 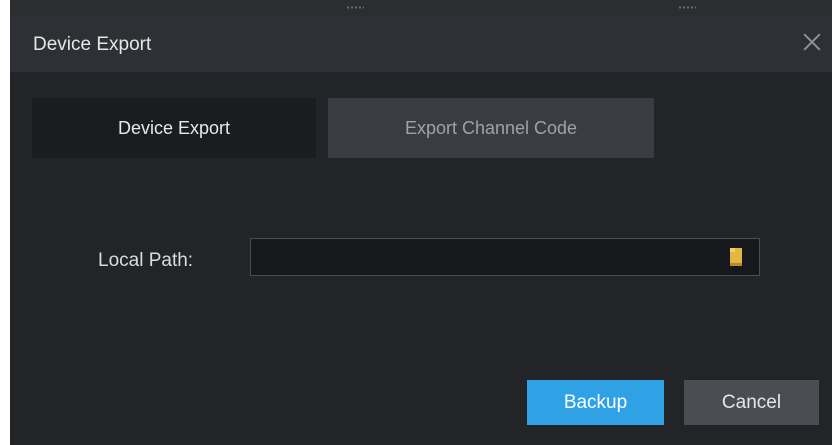 I want to click on folder-icon, so click(x=736, y=257).